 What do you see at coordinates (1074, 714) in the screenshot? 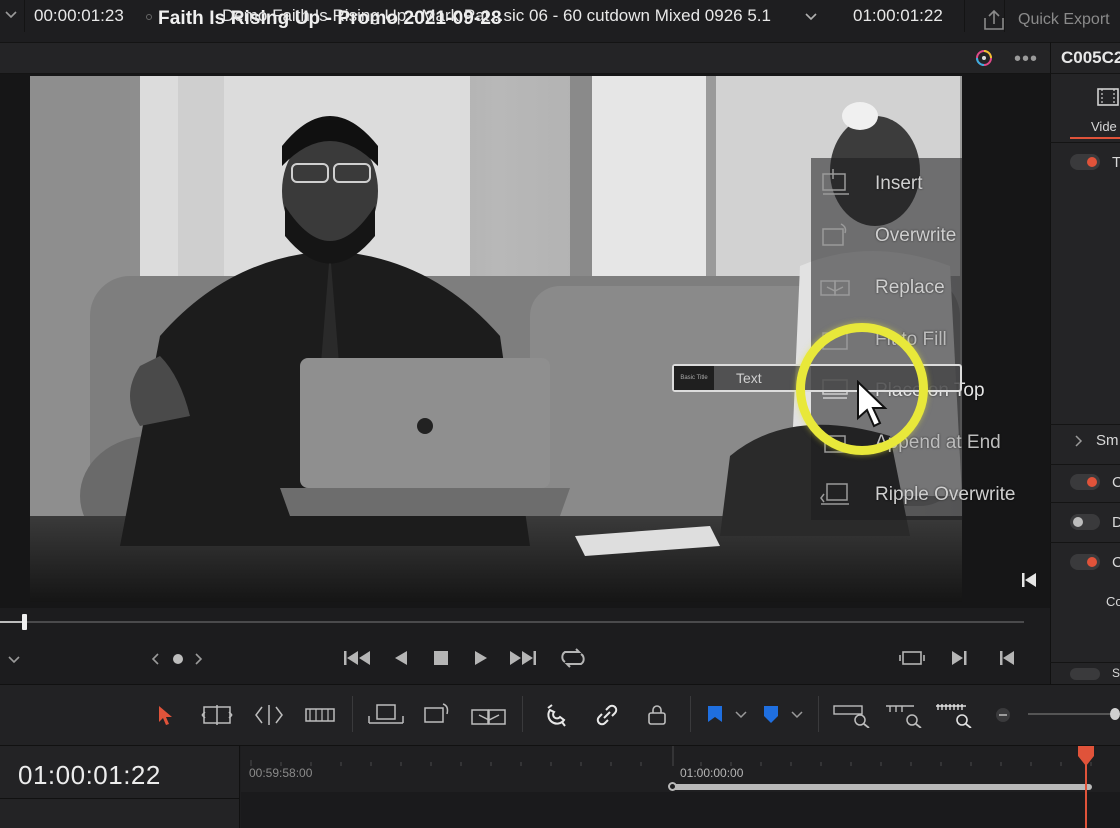
I see `zoom-slider` at bounding box center [1074, 714].